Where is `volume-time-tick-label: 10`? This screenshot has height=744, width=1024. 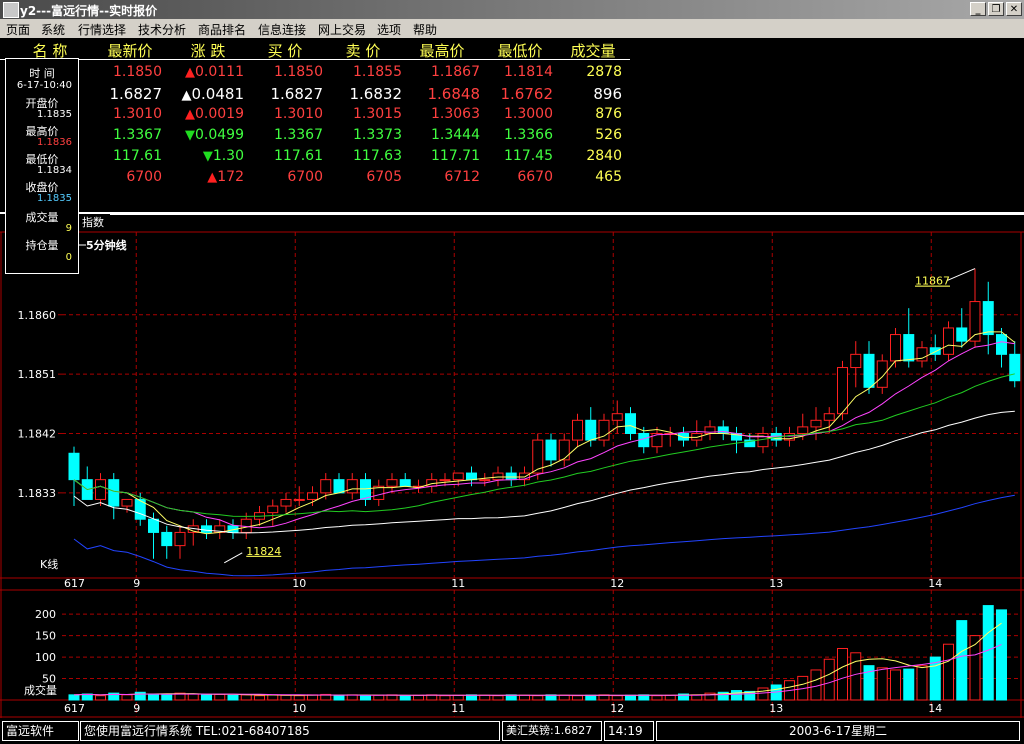 volume-time-tick-label: 10 is located at coordinates (299, 708).